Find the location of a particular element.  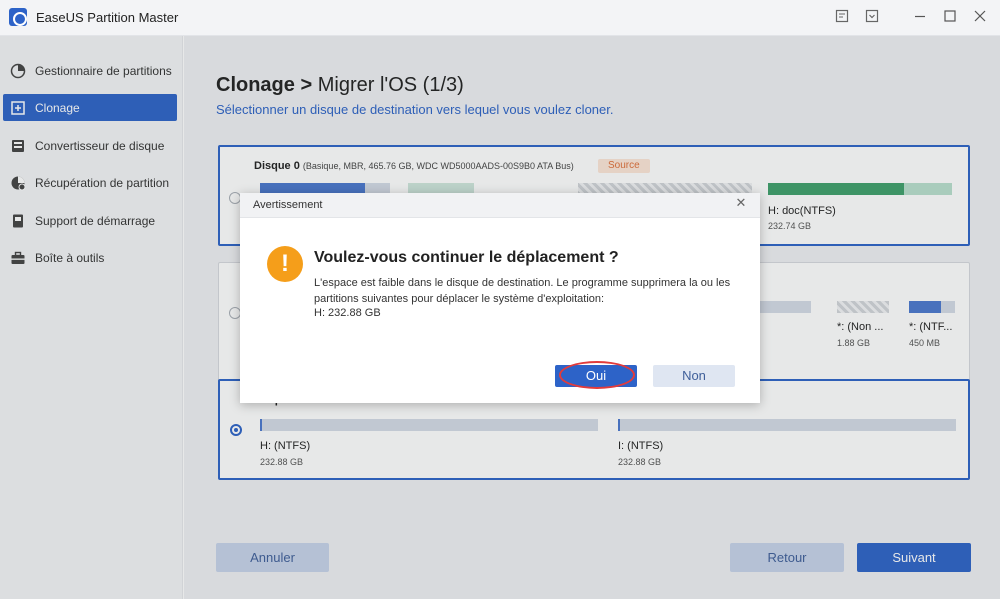

feedback-icon is located at coordinates (842, 18).